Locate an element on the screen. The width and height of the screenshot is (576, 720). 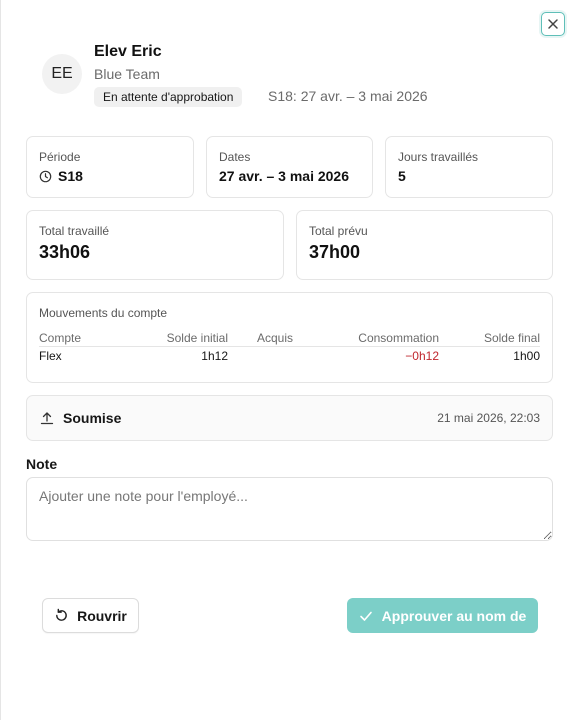
reopen-label: Rouvrir is located at coordinates (102, 615).